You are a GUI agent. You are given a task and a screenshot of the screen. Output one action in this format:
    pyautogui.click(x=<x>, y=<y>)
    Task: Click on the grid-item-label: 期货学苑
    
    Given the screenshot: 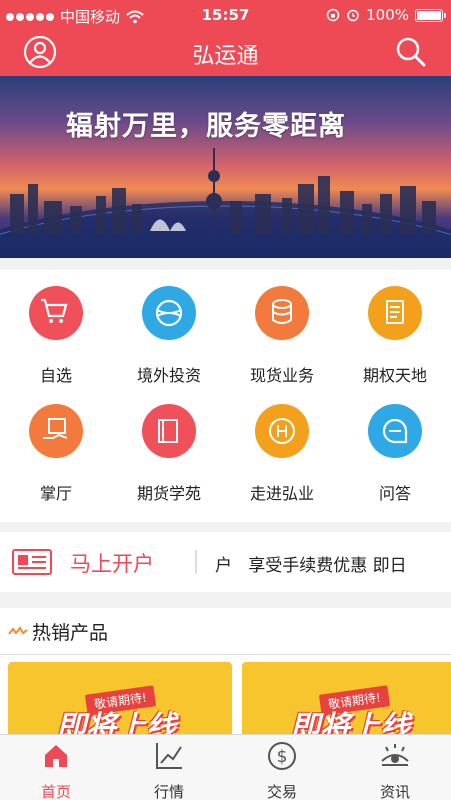 What is the action you would take?
    pyautogui.click(x=168, y=493)
    